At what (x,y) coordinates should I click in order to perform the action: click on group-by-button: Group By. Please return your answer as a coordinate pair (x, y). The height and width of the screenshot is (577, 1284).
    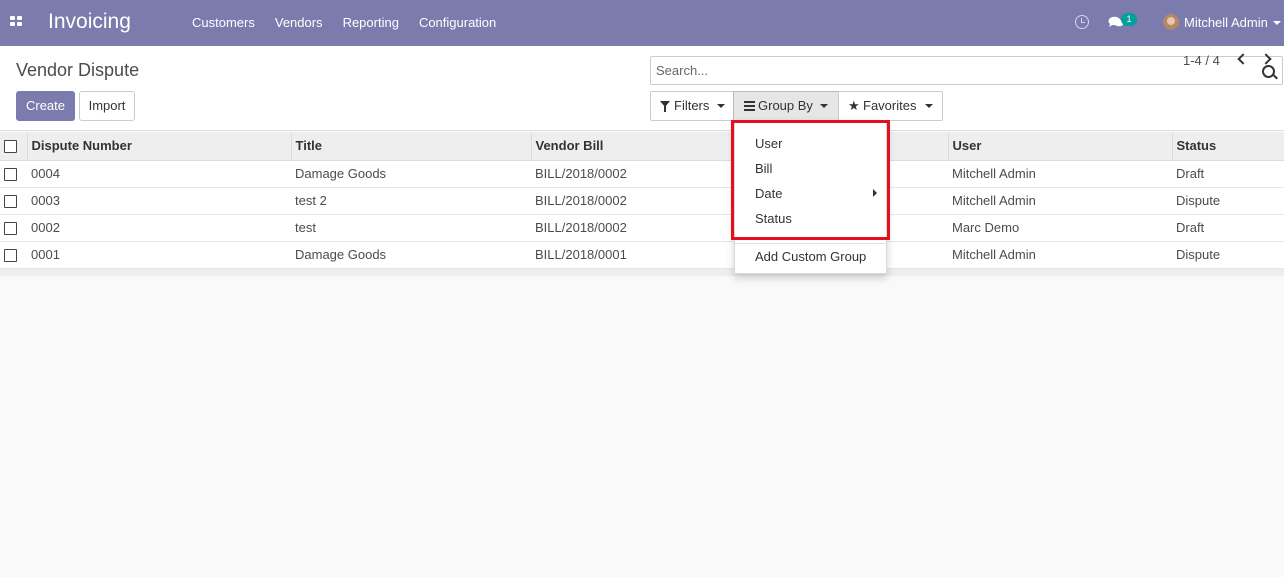
    Looking at the image, I should click on (786, 106).